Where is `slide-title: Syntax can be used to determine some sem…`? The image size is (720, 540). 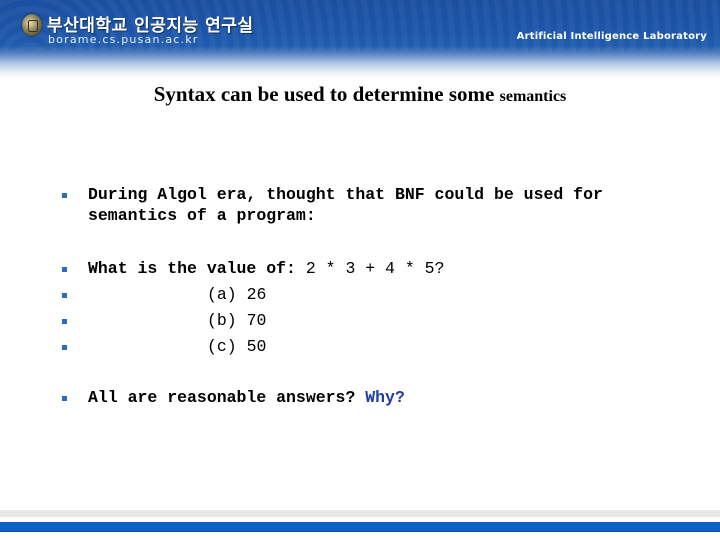
slide-title: Syntax can be used to determine some sem… is located at coordinates (360, 94).